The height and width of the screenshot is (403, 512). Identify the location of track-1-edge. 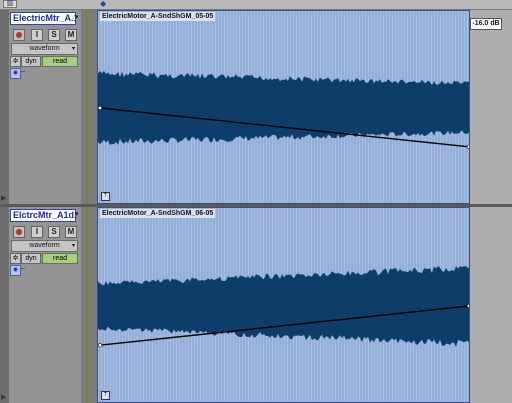
(4, 107).